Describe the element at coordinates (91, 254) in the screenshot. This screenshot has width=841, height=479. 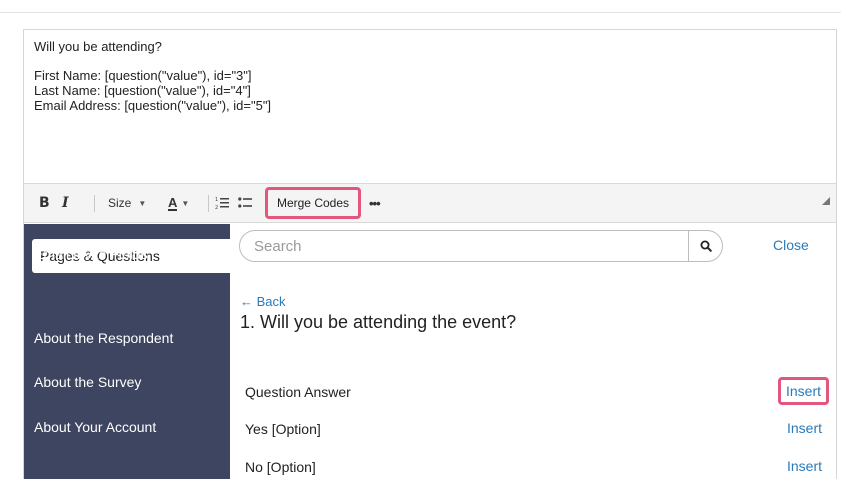
I see `sidebar-item-label: Email Invite Fields` at that location.